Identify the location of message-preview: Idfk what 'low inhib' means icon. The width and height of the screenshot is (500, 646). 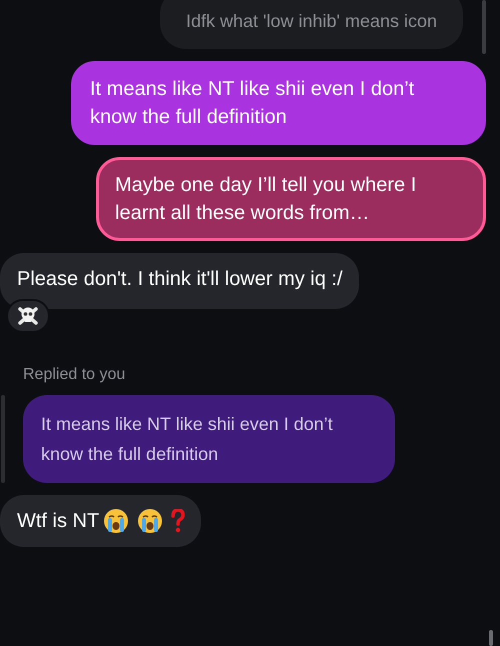
(311, 24).